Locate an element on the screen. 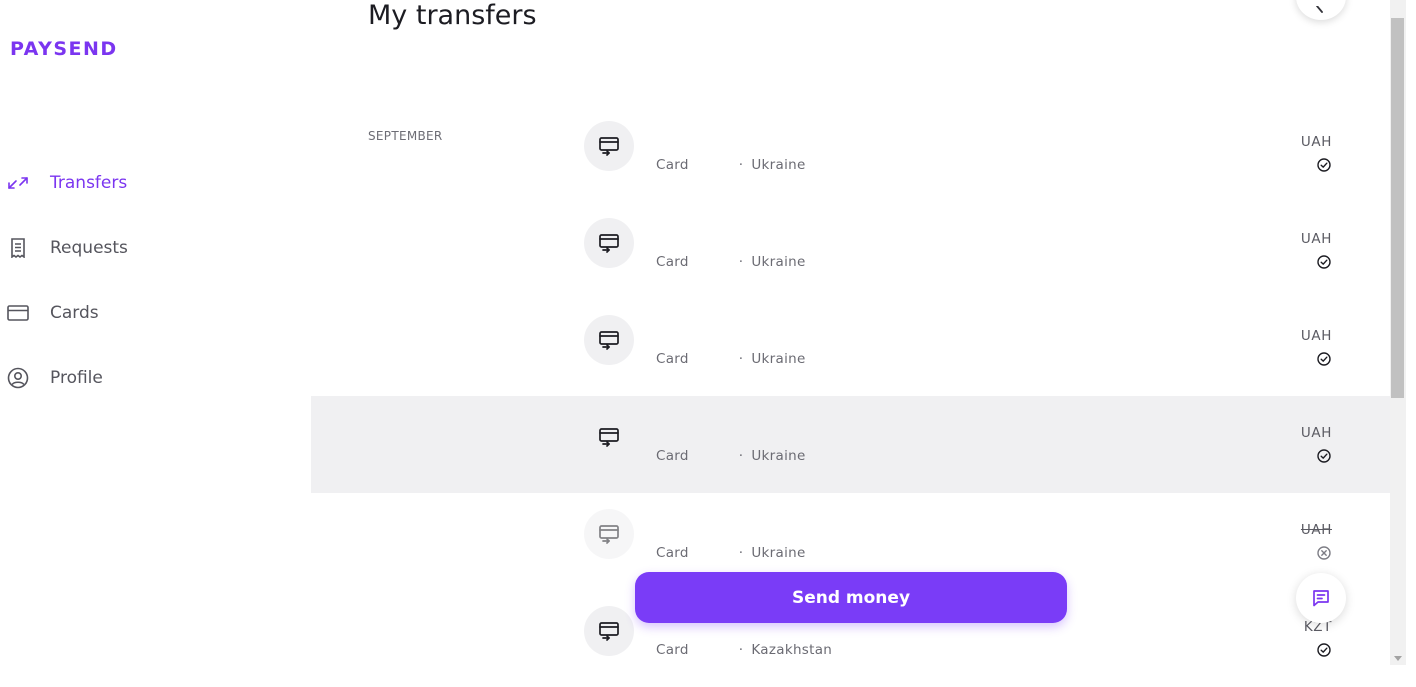 The image size is (1416, 687). sidebar-item-transfers: Transfers is located at coordinates (150, 182).